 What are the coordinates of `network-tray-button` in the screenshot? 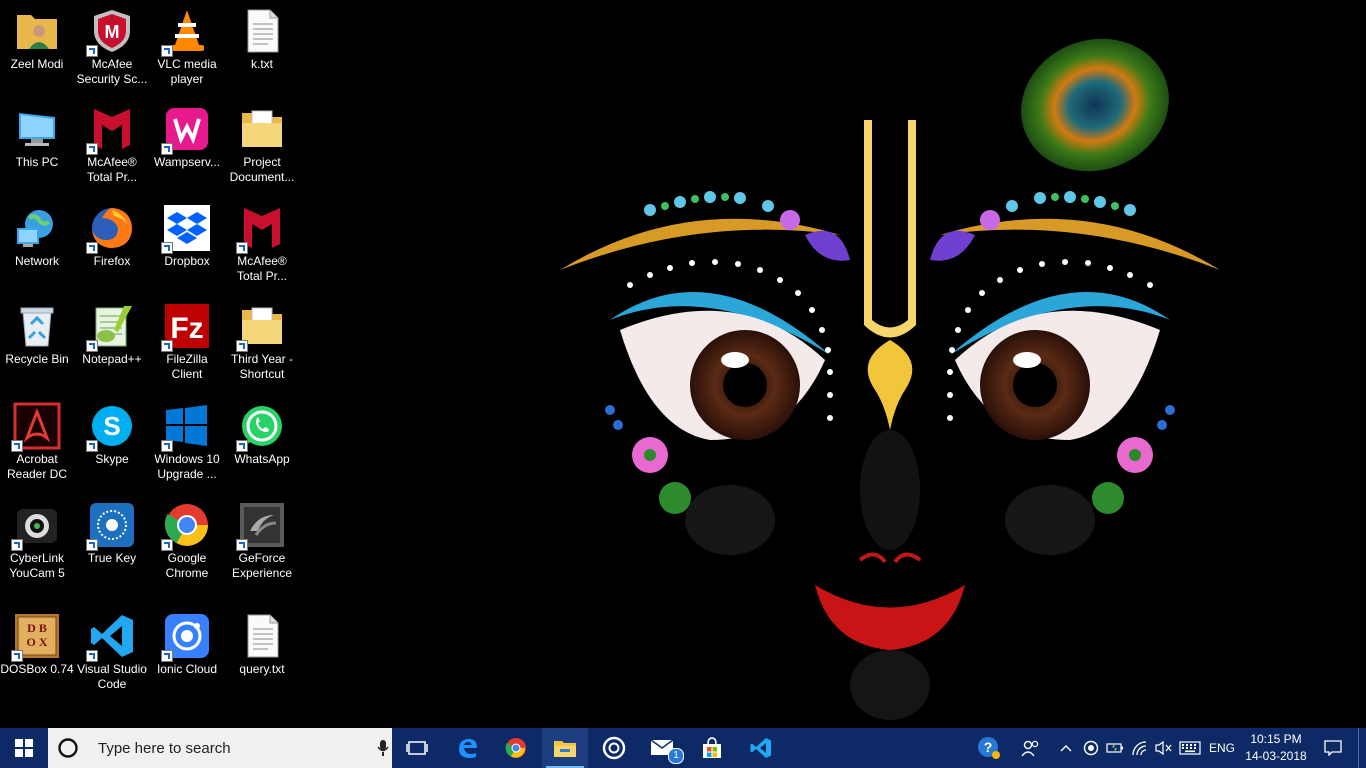 It's located at (1140, 748).